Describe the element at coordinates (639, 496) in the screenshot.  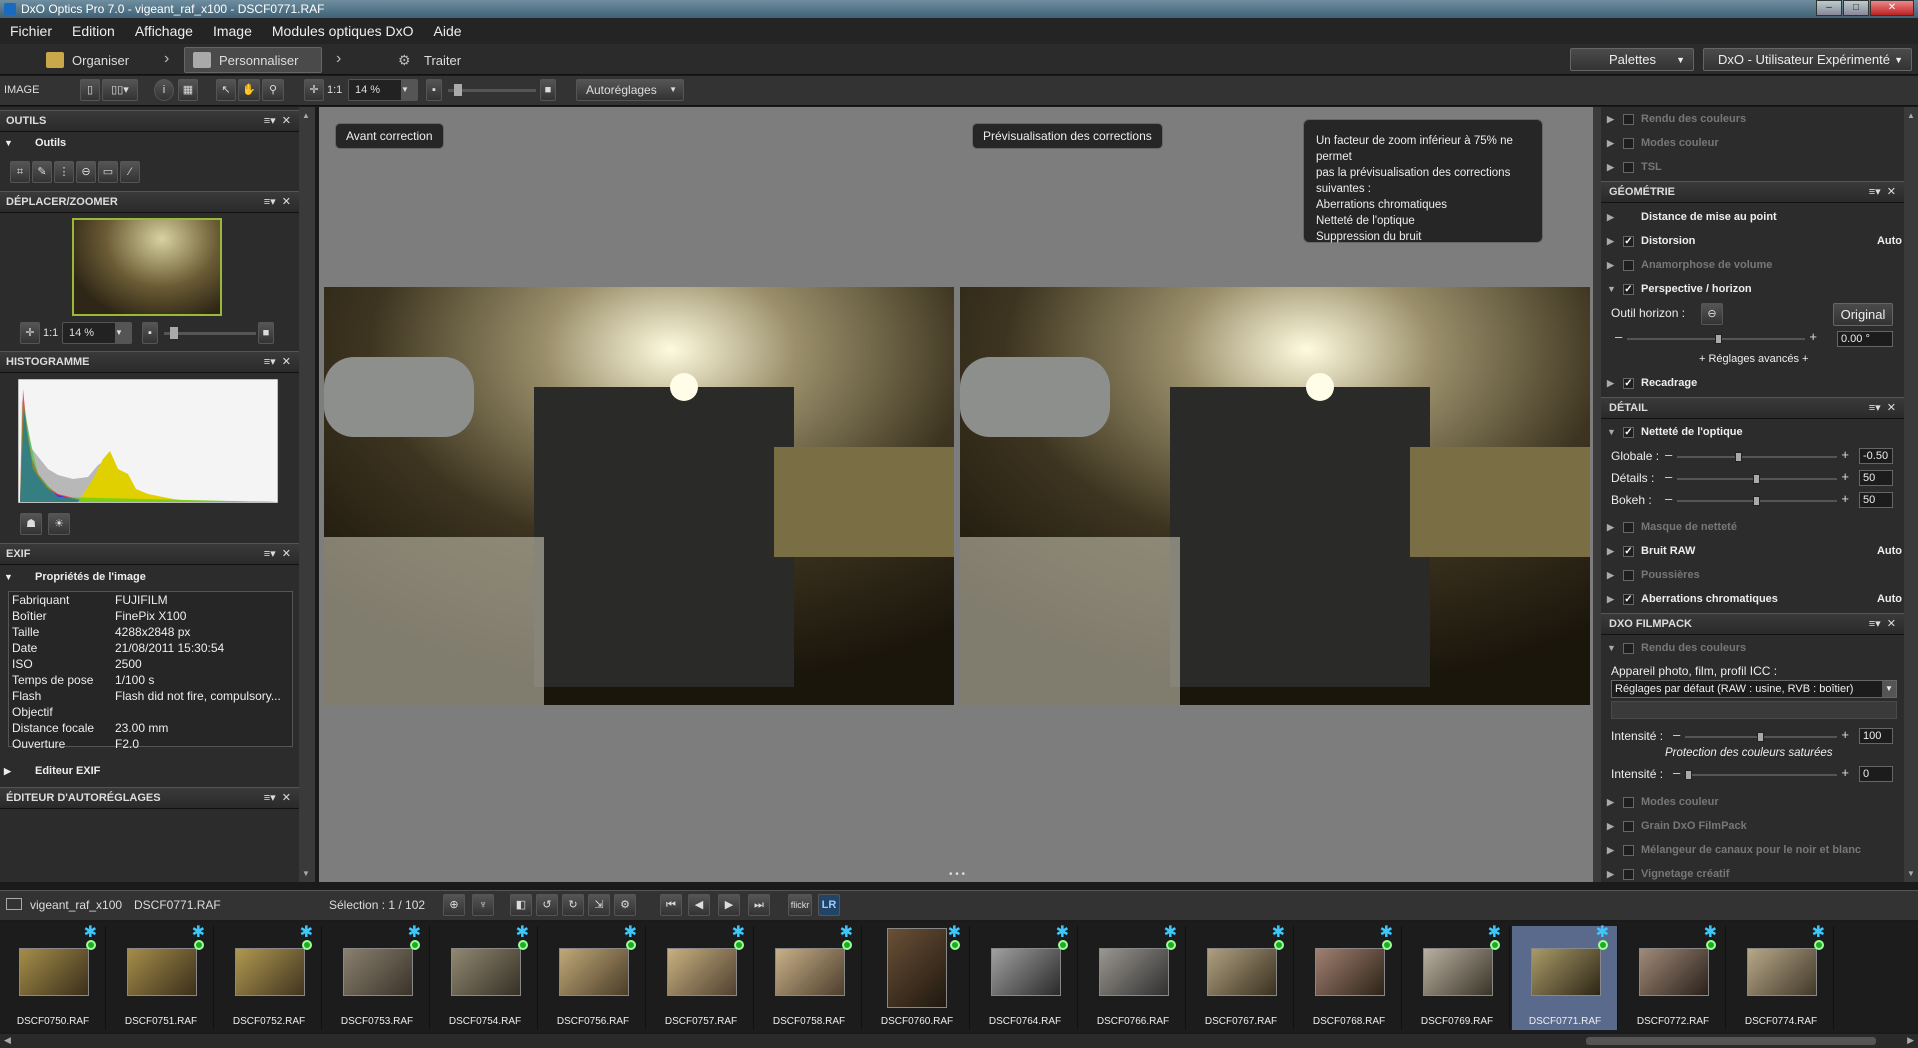
I see `before-image` at that location.